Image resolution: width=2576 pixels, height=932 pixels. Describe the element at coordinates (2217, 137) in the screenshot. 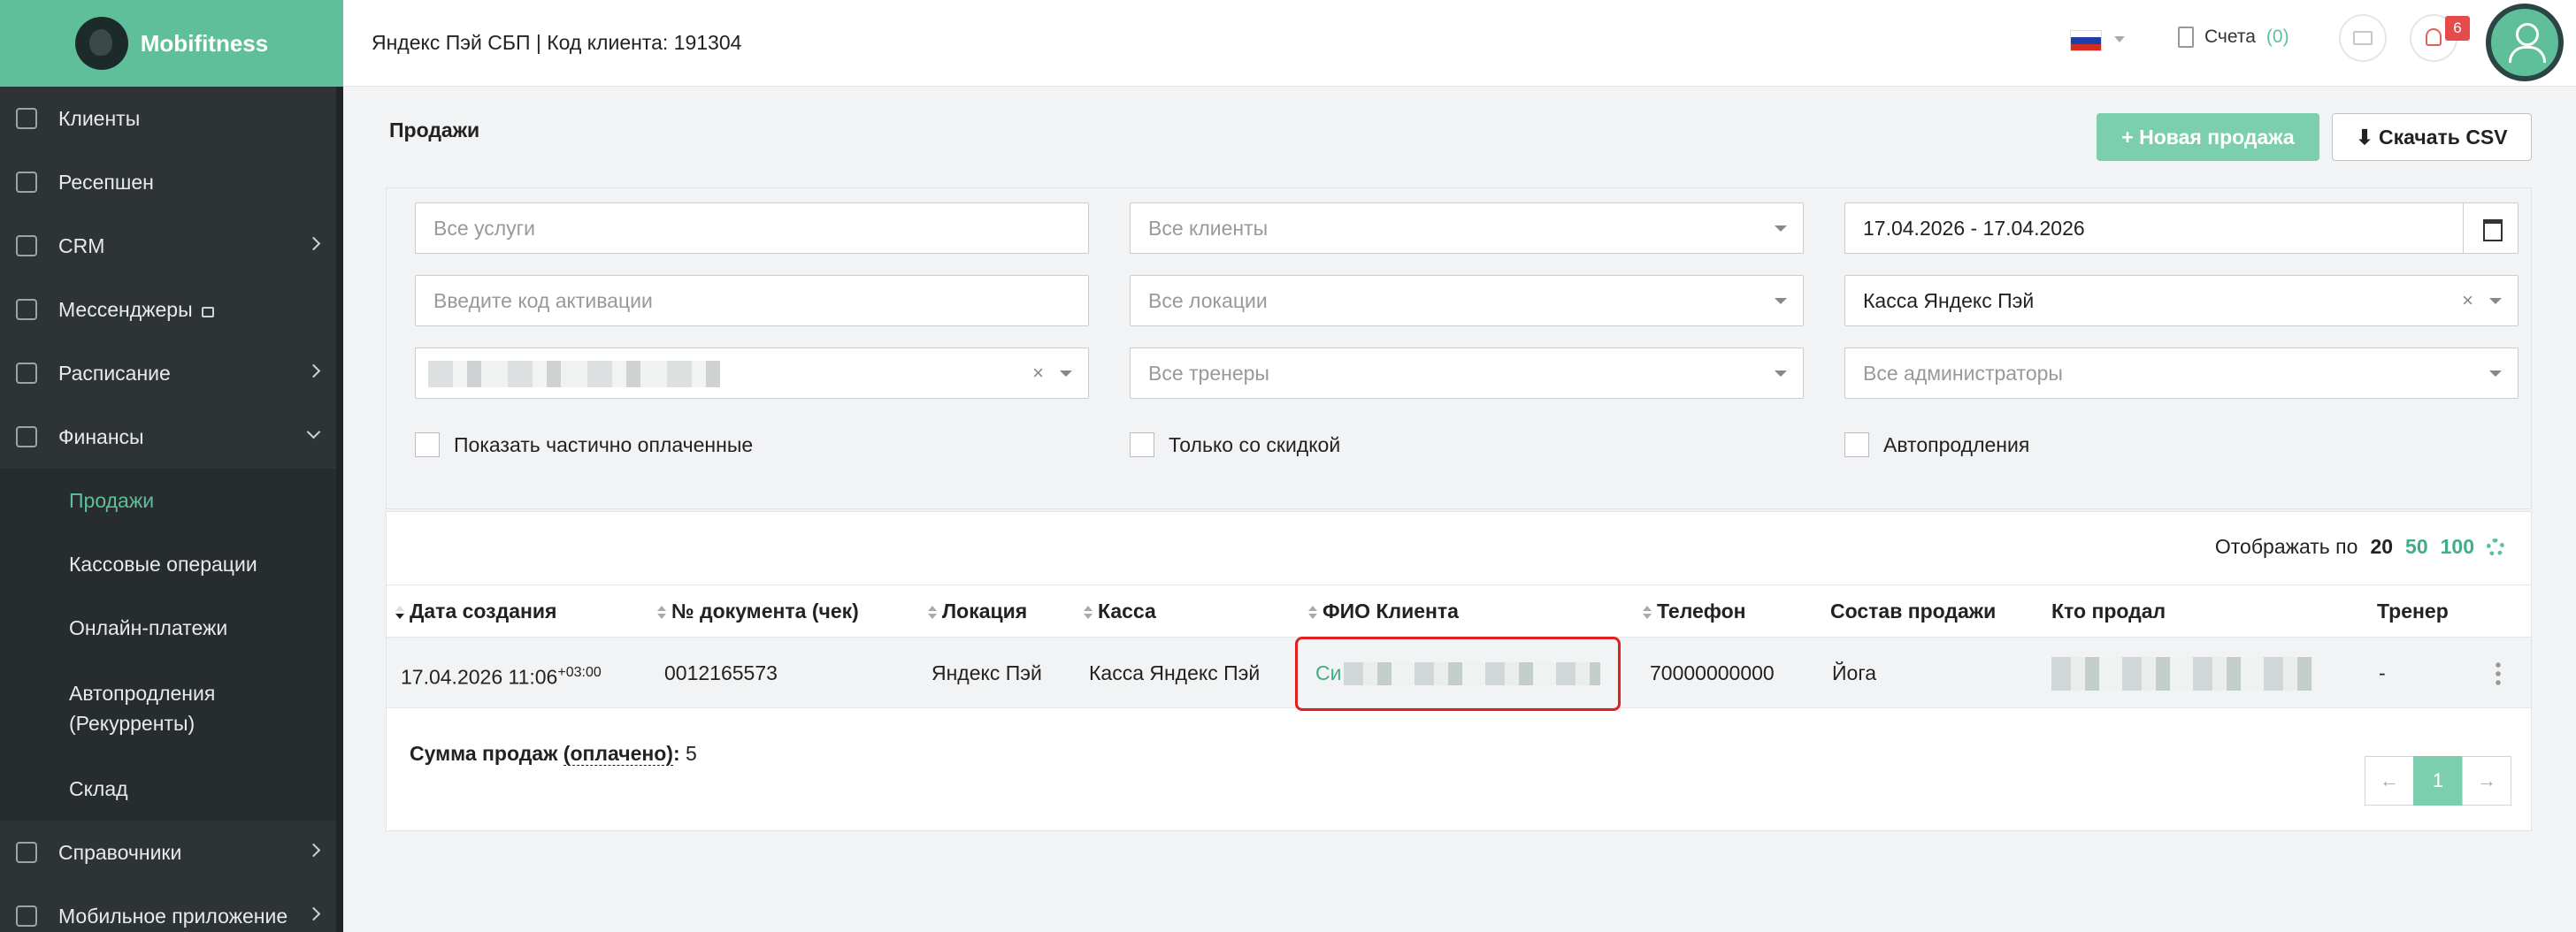

I see `new-sale-label: Новая продажа` at that location.